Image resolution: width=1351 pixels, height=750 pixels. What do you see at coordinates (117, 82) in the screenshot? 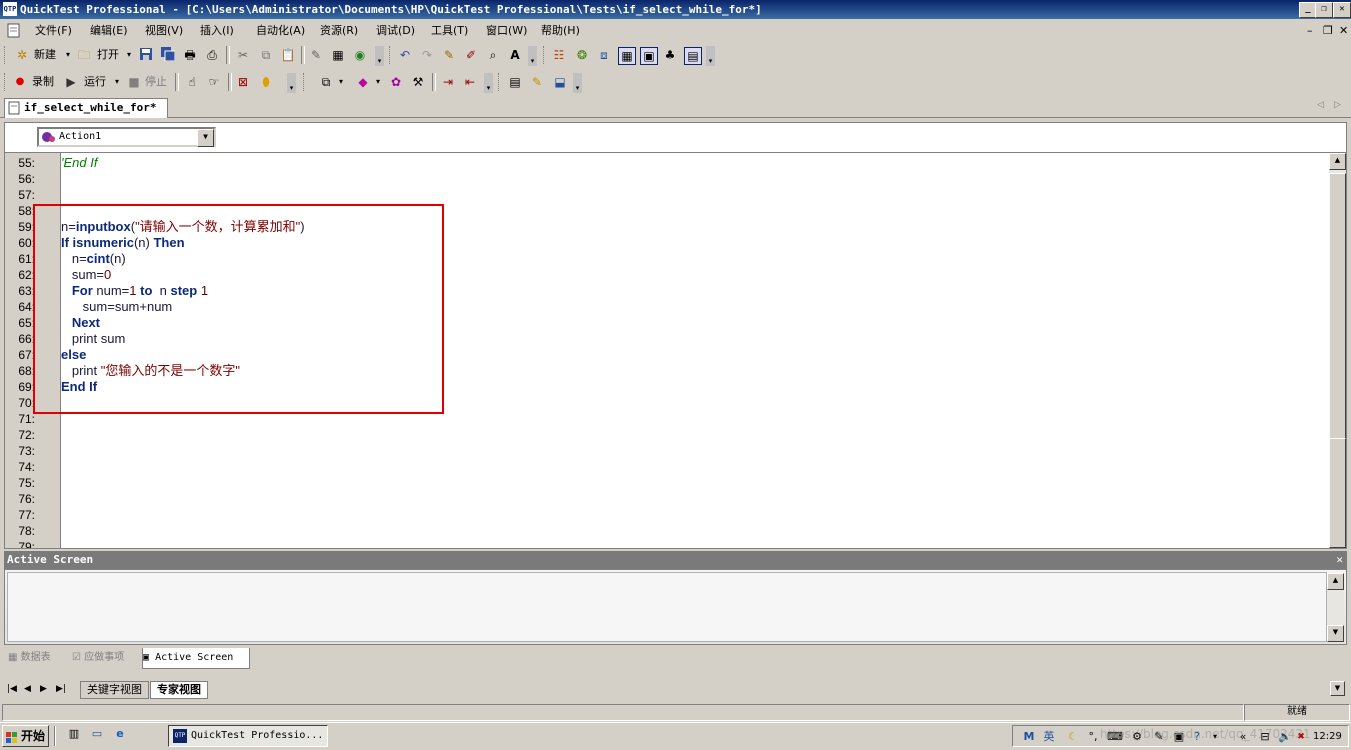
I see `run-dropdown-icon: ▾` at bounding box center [117, 82].